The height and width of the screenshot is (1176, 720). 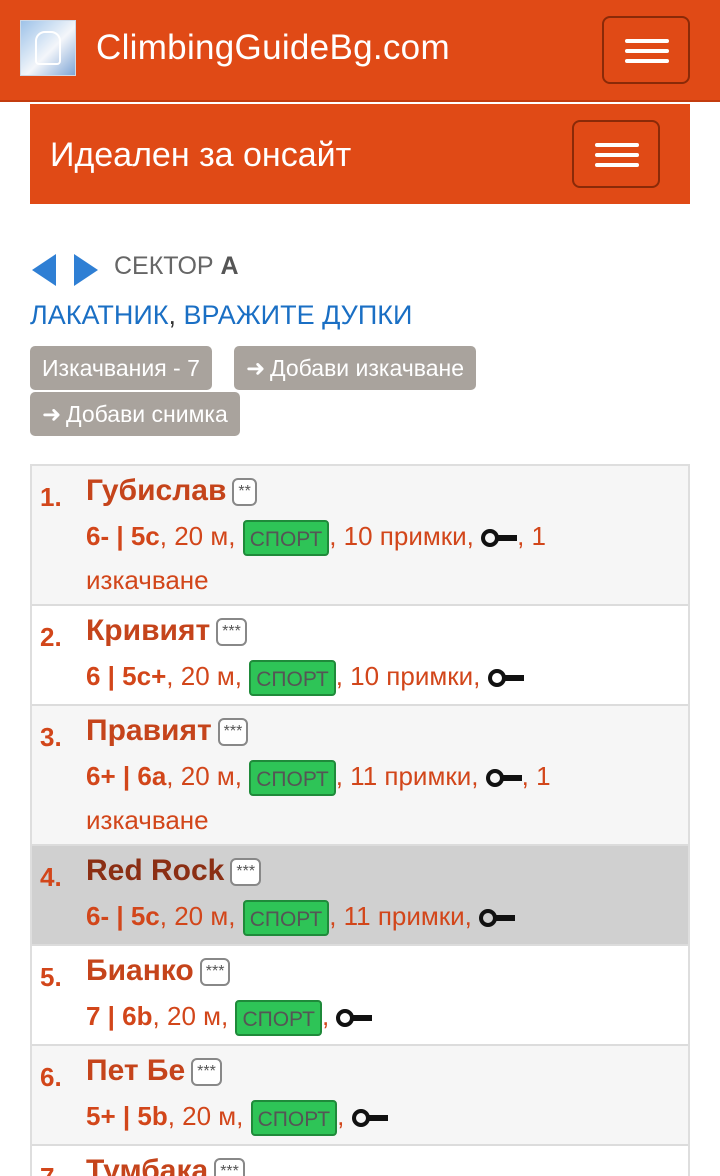 What do you see at coordinates (51, 977) in the screenshot?
I see `route-number: 5.` at bounding box center [51, 977].